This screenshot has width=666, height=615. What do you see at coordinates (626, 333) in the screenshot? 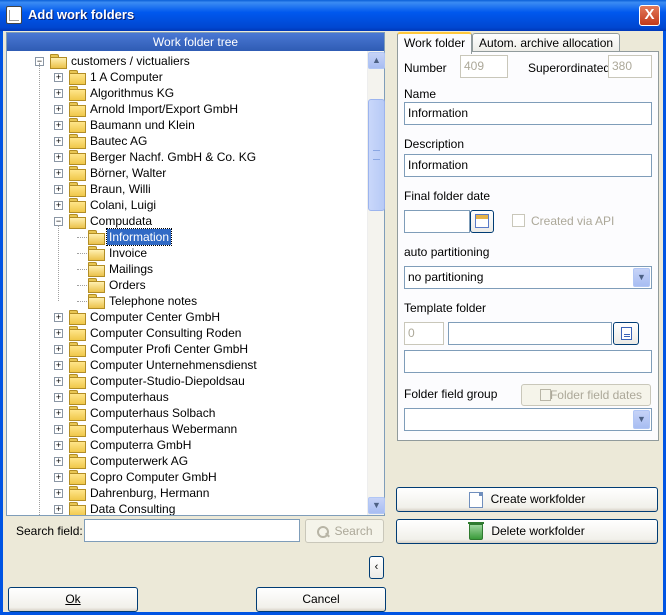
I see `select-template-folder-button` at bounding box center [626, 333].